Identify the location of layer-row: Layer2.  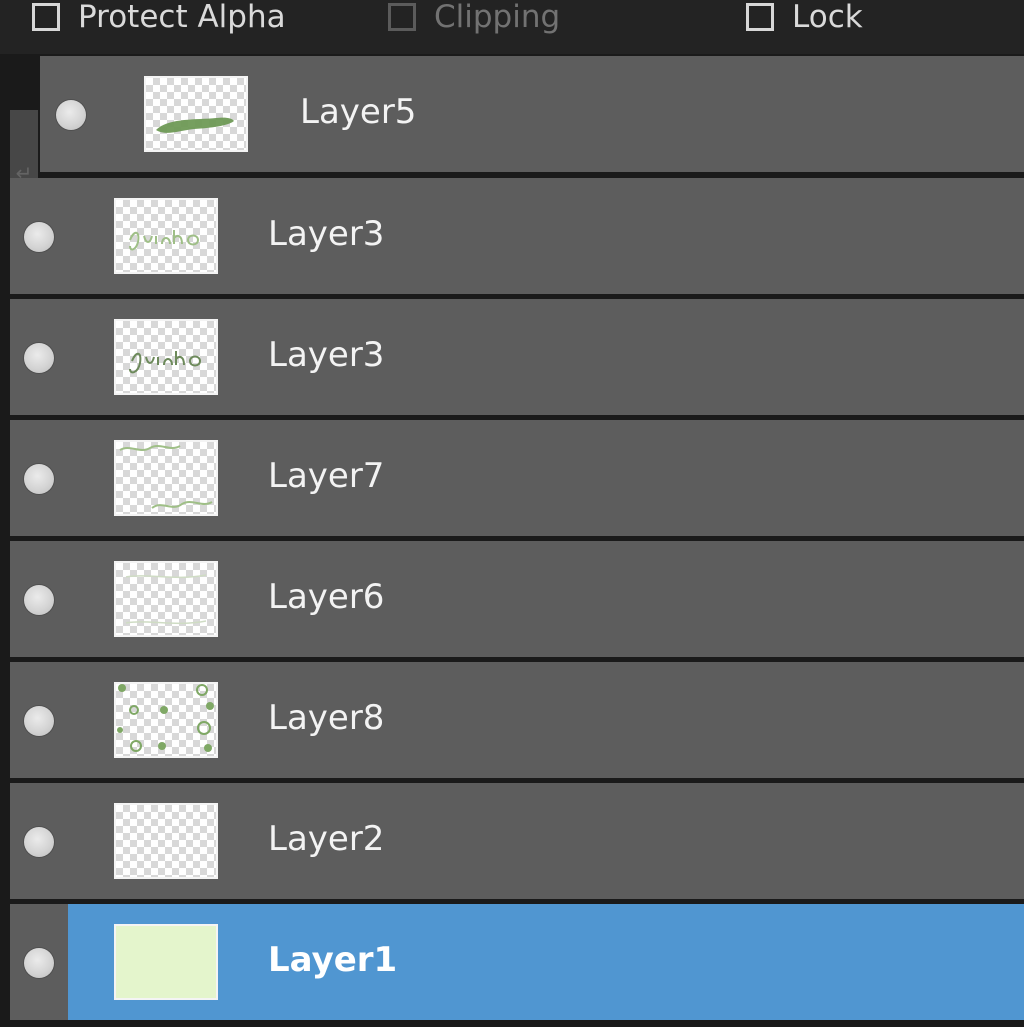
(517, 841).